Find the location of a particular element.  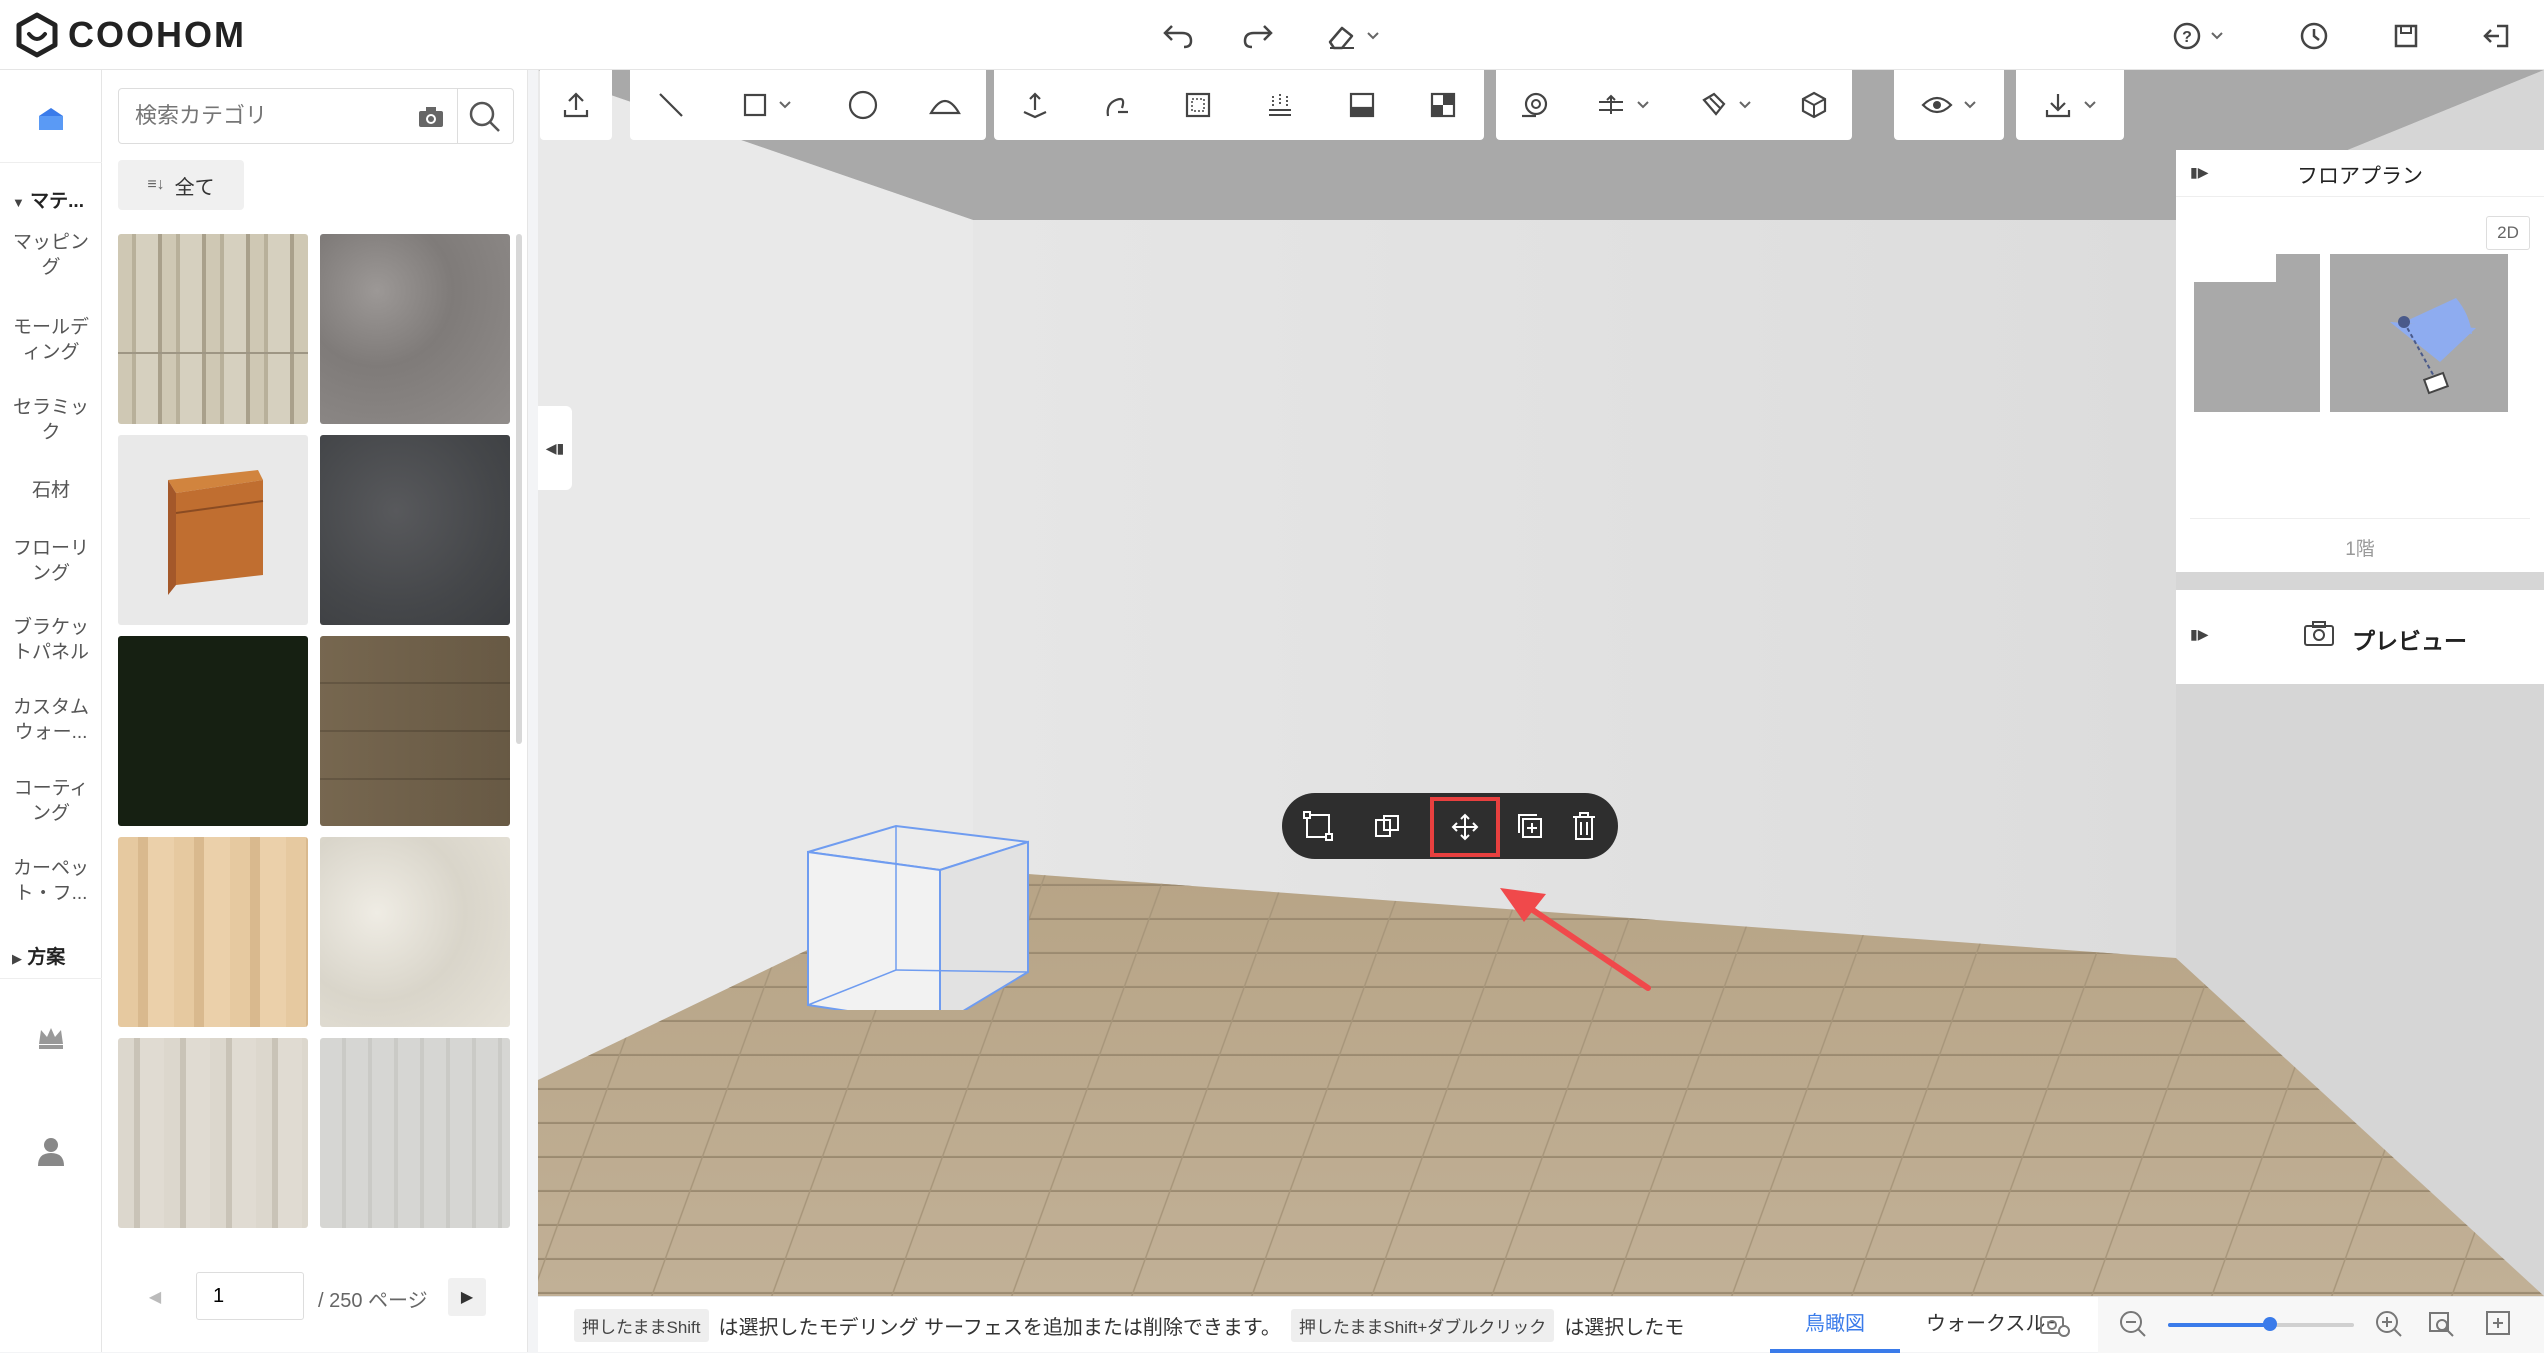

rail-item-bracket-panel: ブラケットパネル is located at coordinates (51, 640).